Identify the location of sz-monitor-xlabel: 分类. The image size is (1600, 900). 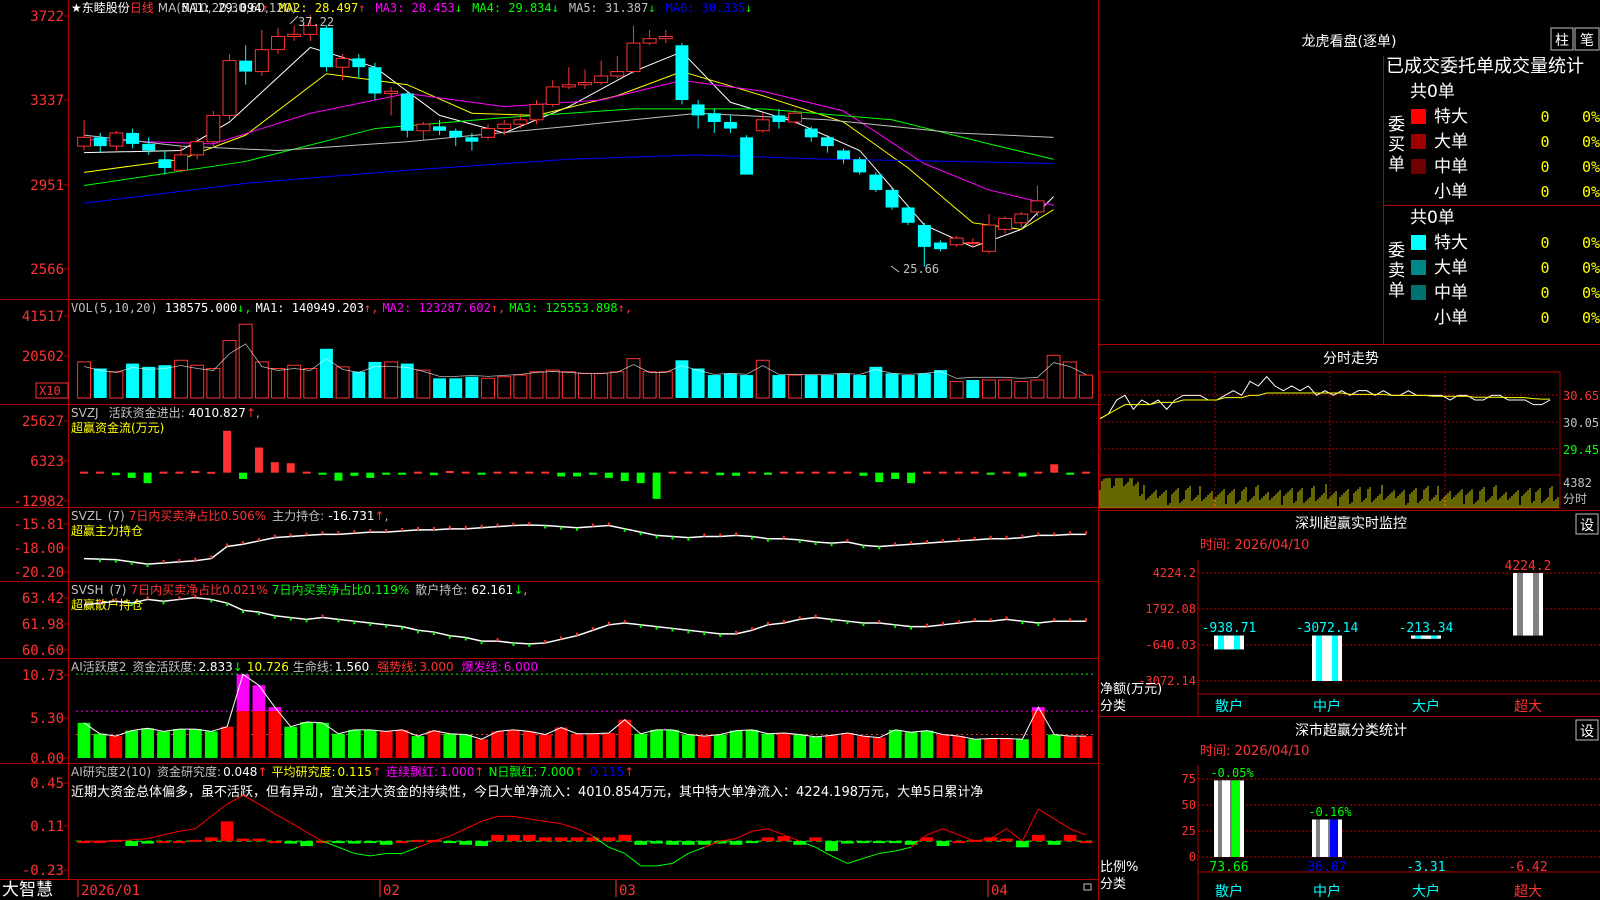
(1113, 706).